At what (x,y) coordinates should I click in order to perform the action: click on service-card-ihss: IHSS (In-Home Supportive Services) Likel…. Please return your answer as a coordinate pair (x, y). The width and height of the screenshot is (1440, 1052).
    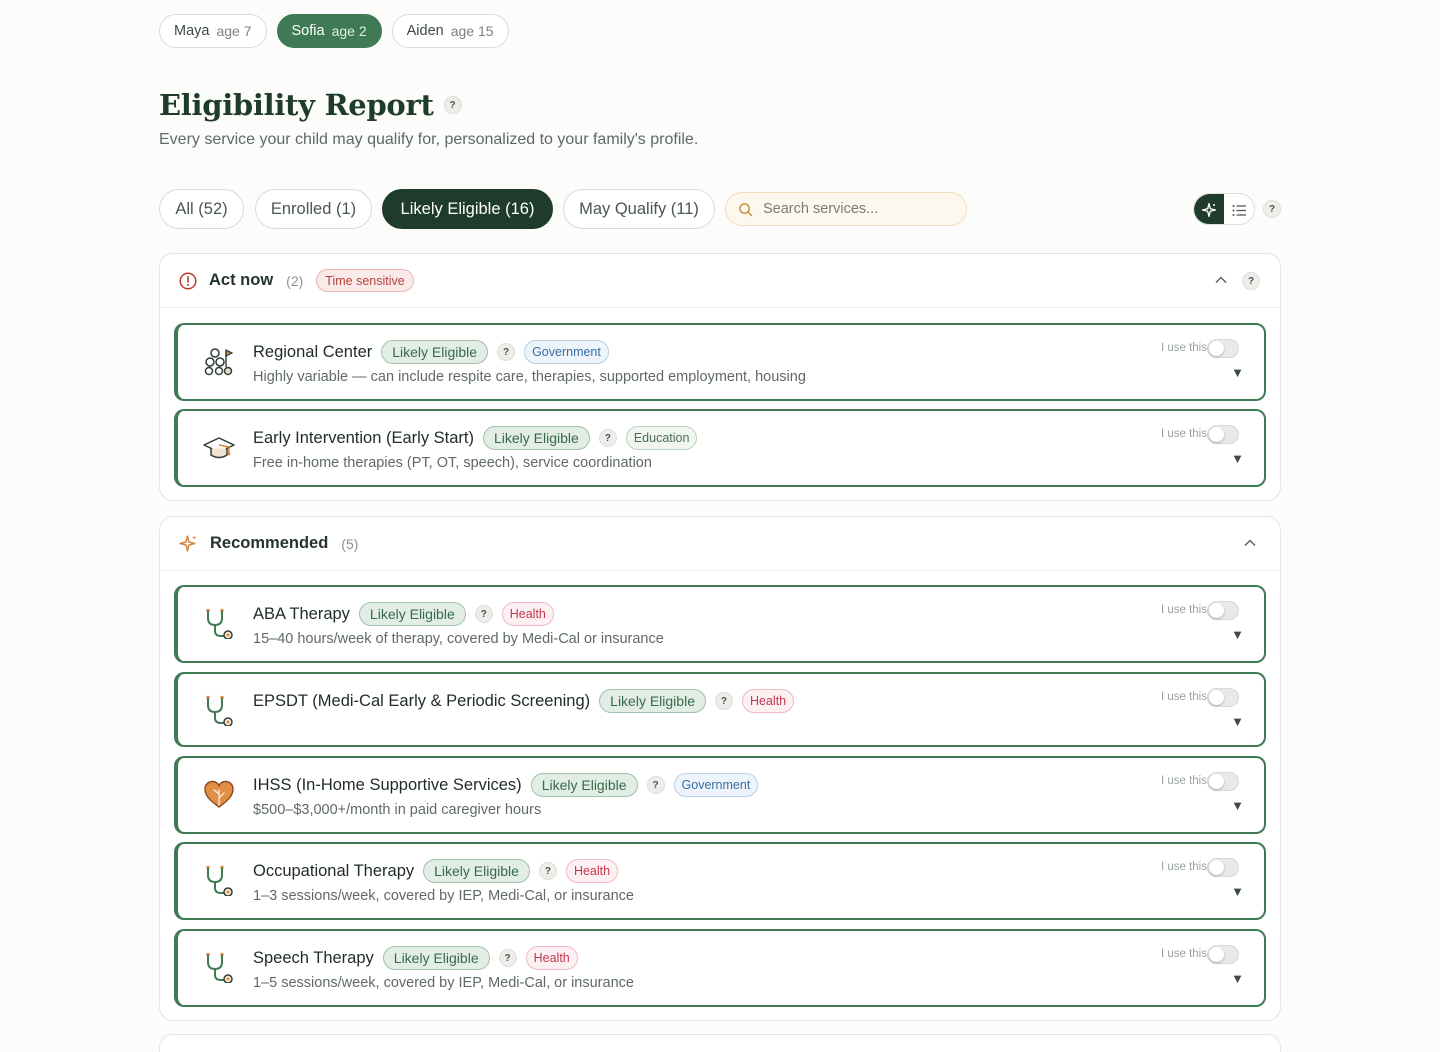
    Looking at the image, I should click on (720, 795).